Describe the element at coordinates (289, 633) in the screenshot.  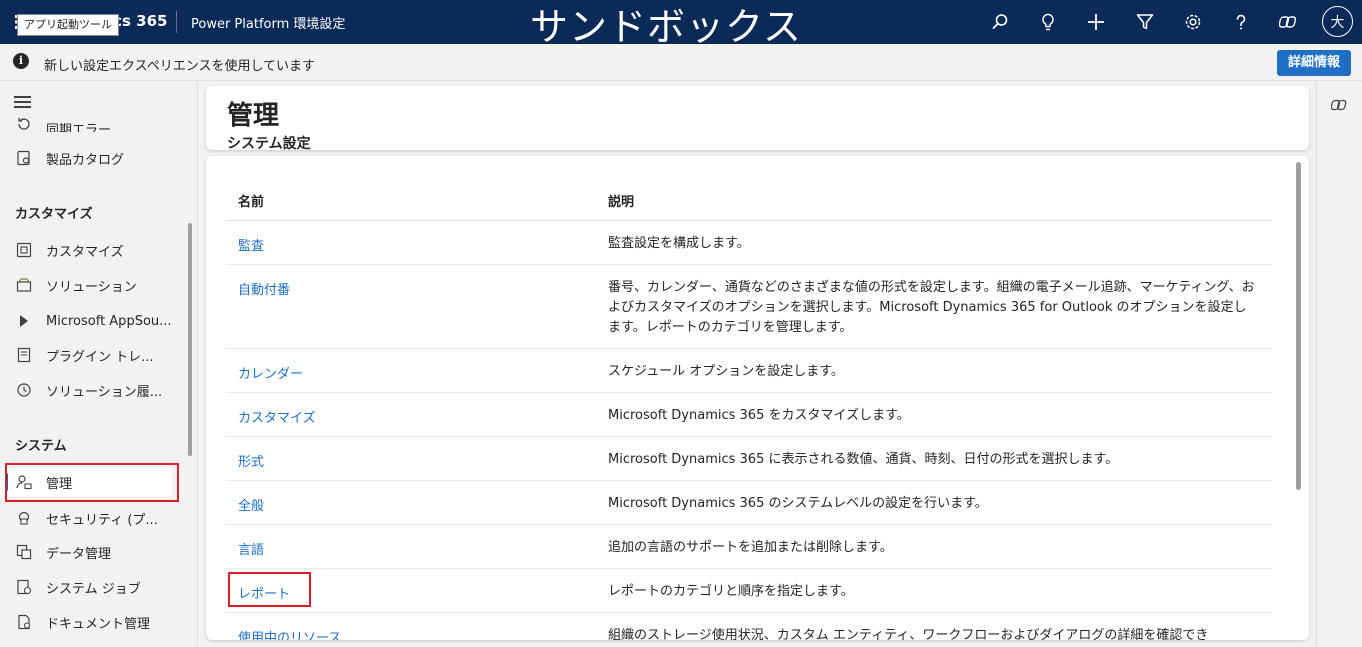
I see `setting-link-resources-in-use: 使用中のリソース` at that location.